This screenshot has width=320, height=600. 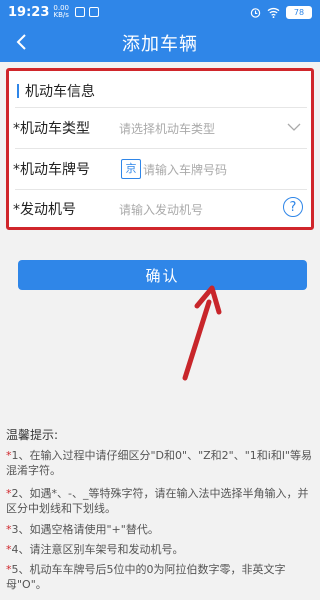 What do you see at coordinates (32, 435) in the screenshot?
I see `tips-title: 温馨提示:` at bounding box center [32, 435].